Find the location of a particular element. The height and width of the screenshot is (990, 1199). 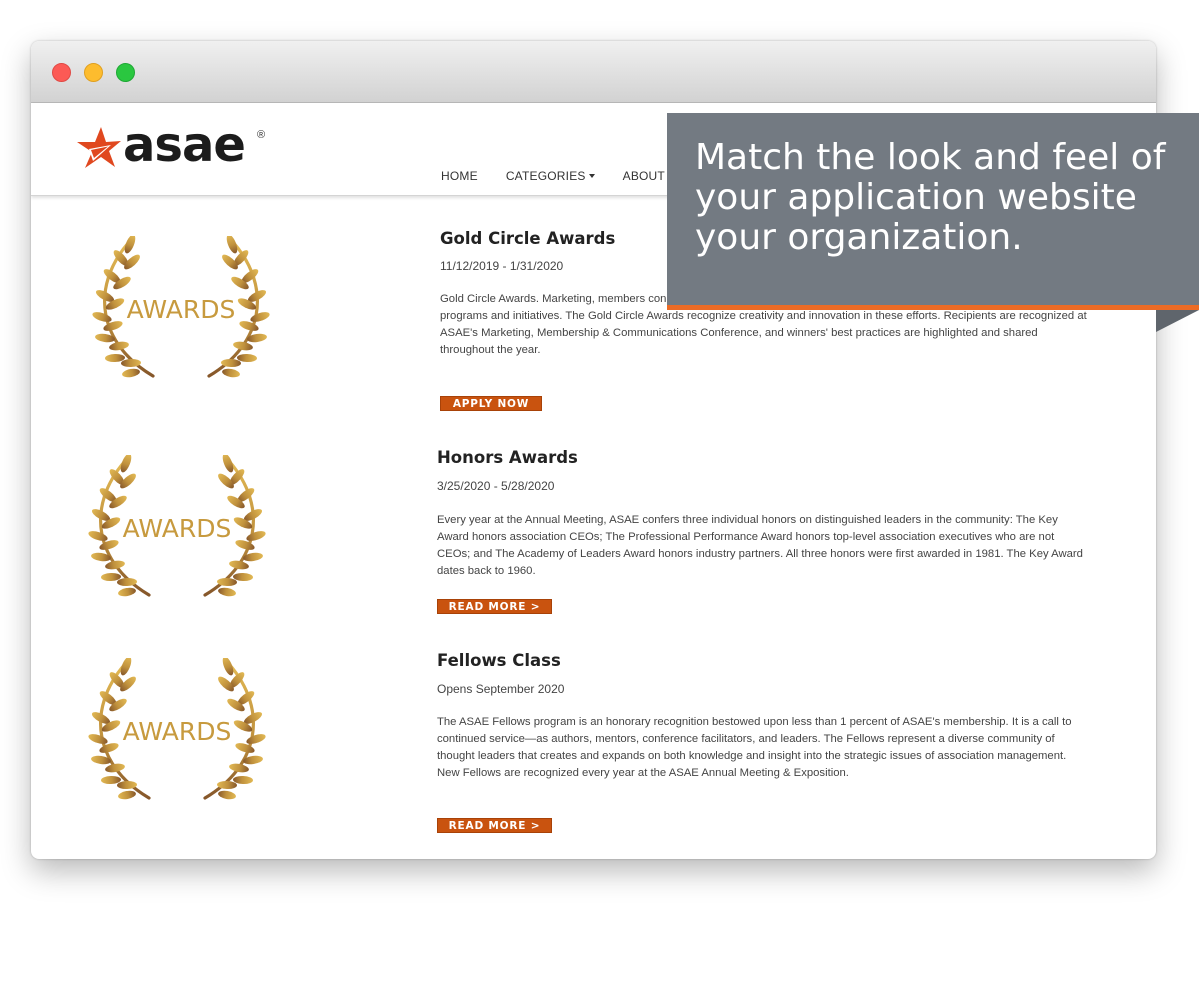

read-more-button-honors: READ MORE > is located at coordinates (494, 606).